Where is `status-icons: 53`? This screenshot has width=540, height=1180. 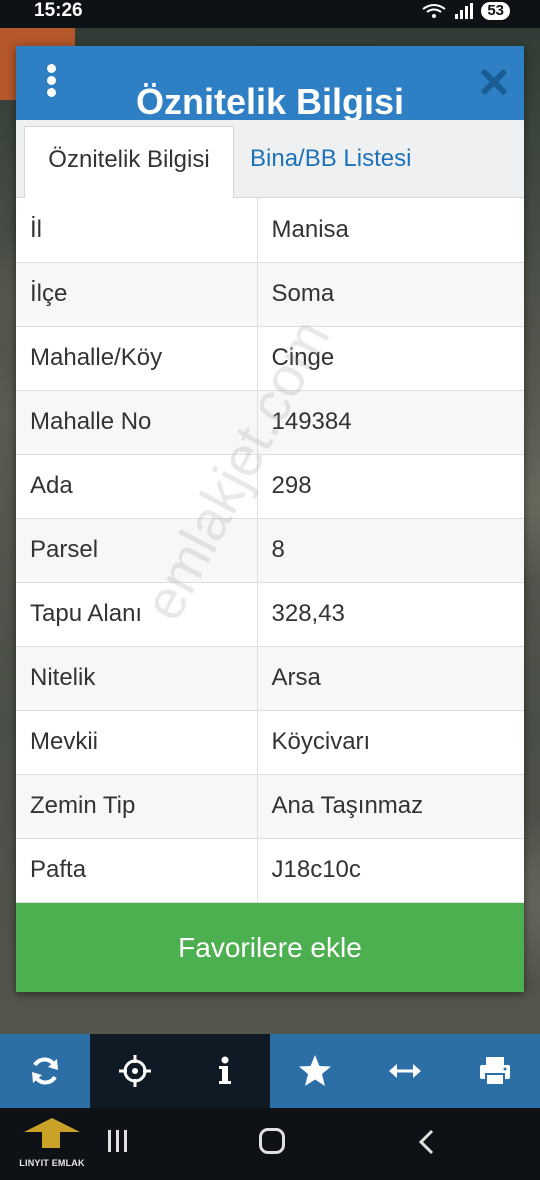 status-icons: 53 is located at coordinates (465, 11).